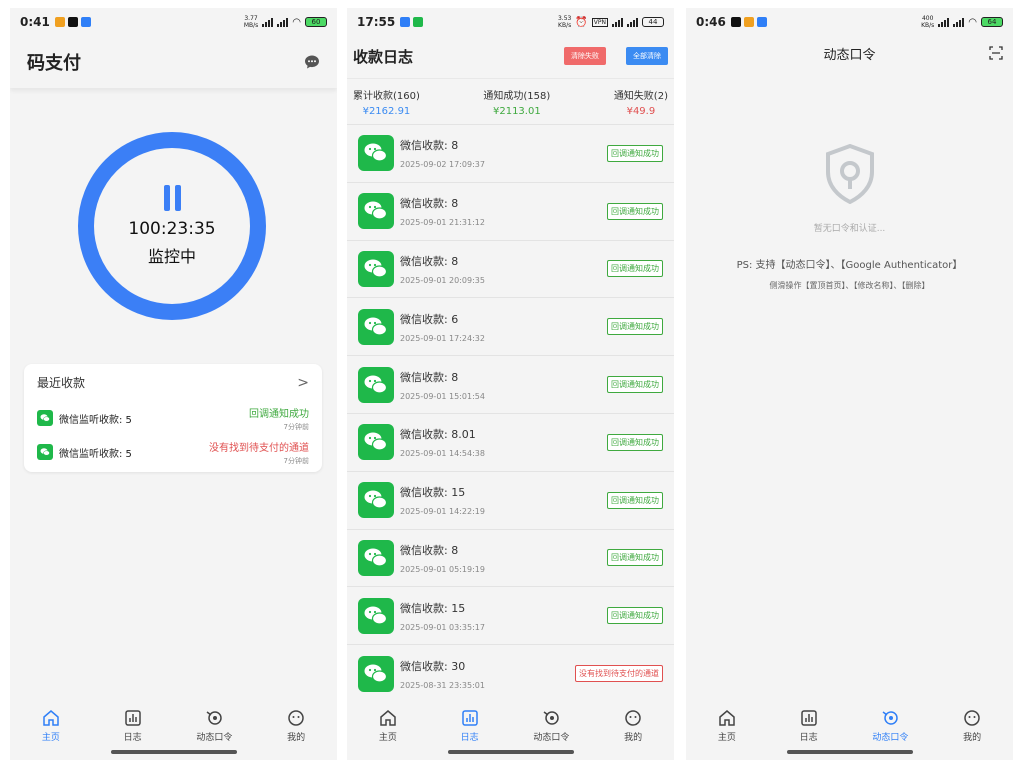  Describe the element at coordinates (510, 557) in the screenshot. I see `log-item: 微信收款: 8 2025-09-01 05:19:19 回调通知成功` at that location.